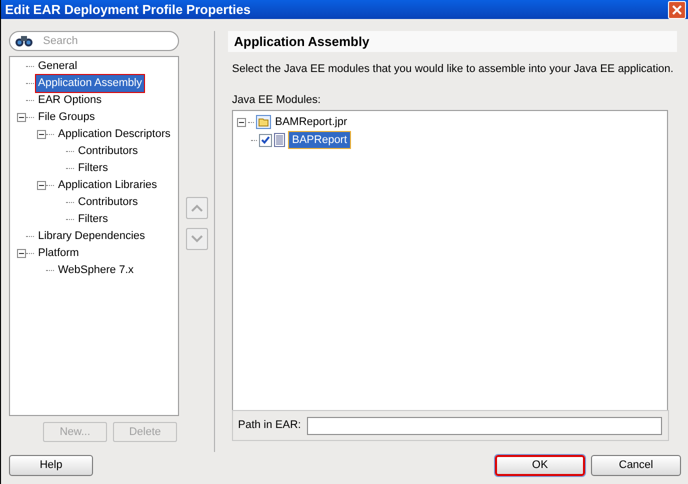  What do you see at coordinates (196, 208) in the screenshot?
I see `chevron-up-icon` at bounding box center [196, 208].